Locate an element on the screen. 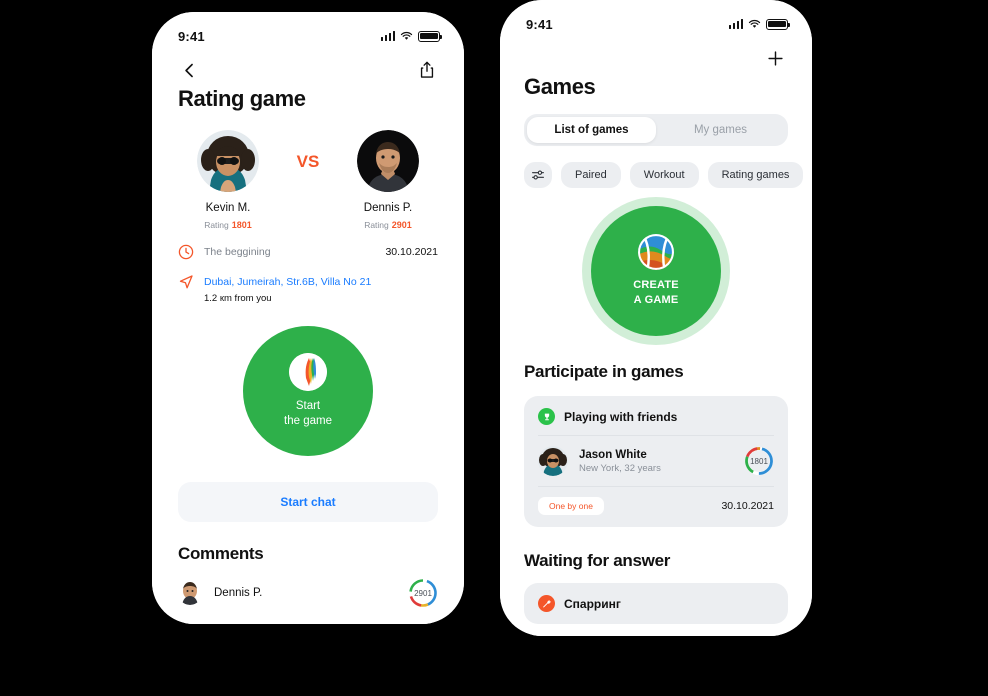  filter-settings-button is located at coordinates (538, 175).